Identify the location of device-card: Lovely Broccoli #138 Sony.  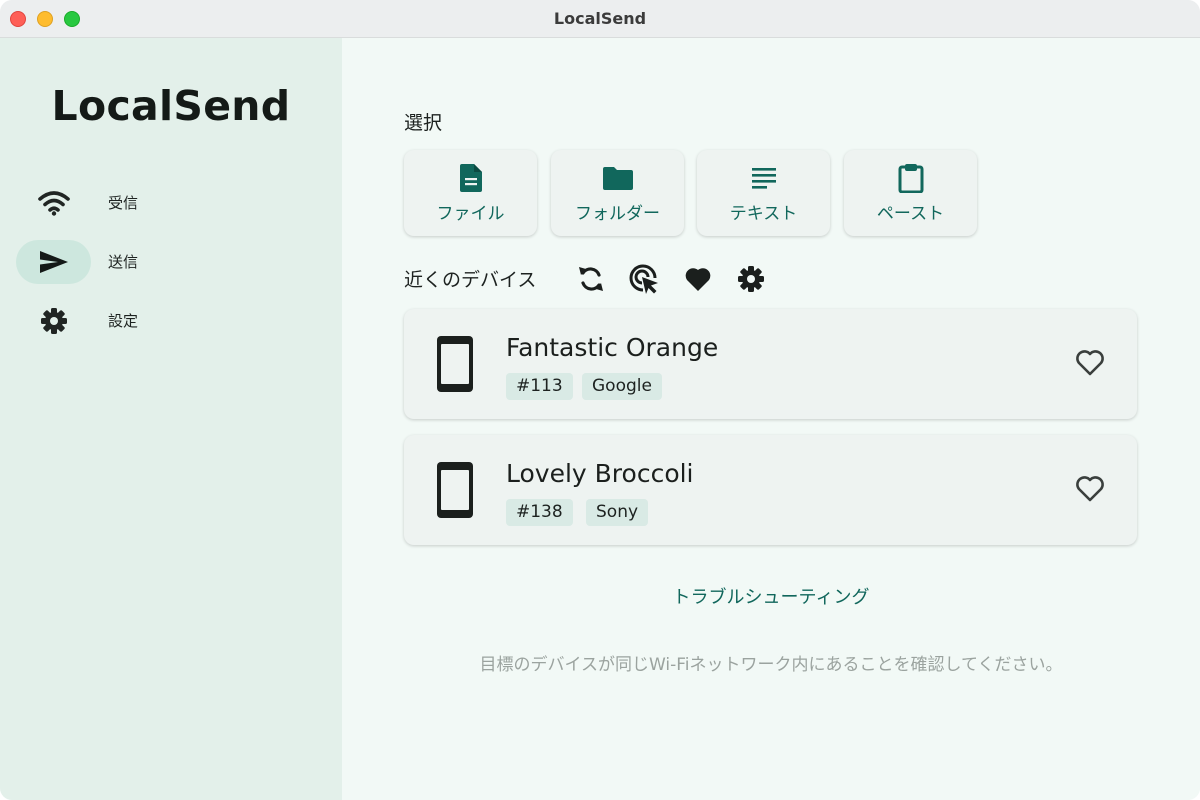
(770, 490).